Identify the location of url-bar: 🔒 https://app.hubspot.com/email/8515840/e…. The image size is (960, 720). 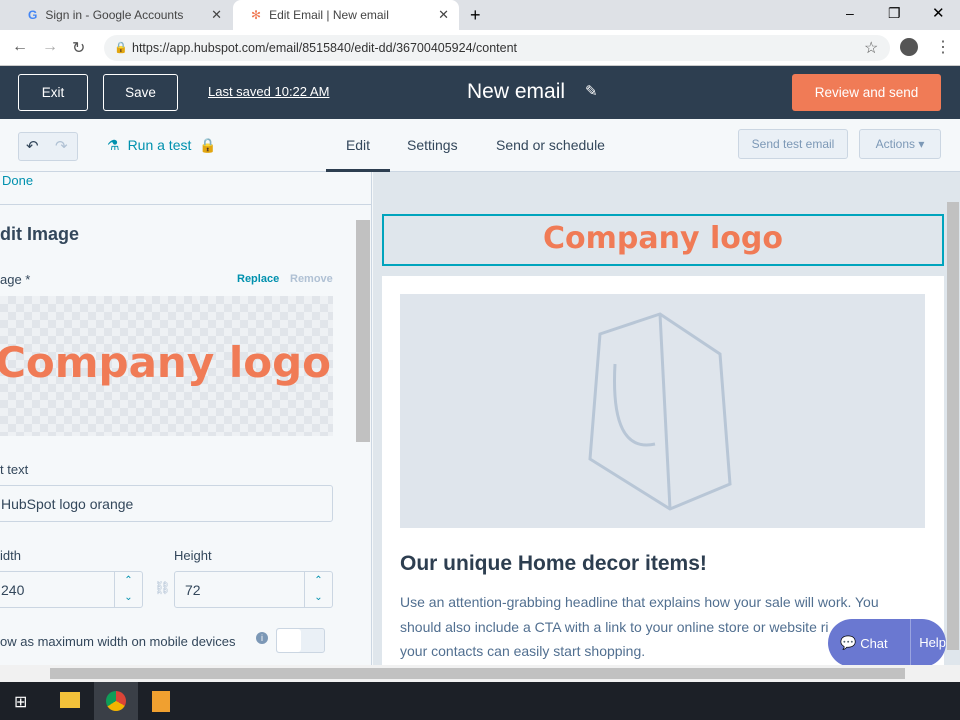
(497, 48).